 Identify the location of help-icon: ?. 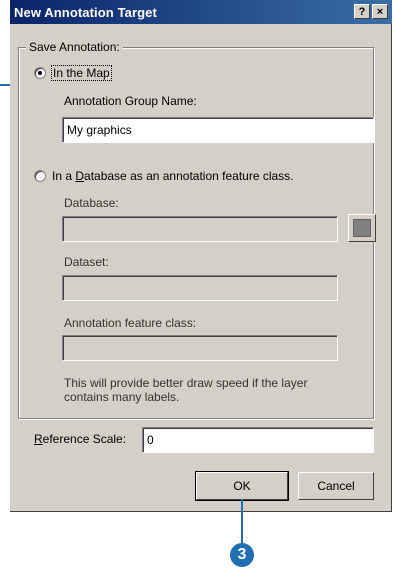
(362, 12).